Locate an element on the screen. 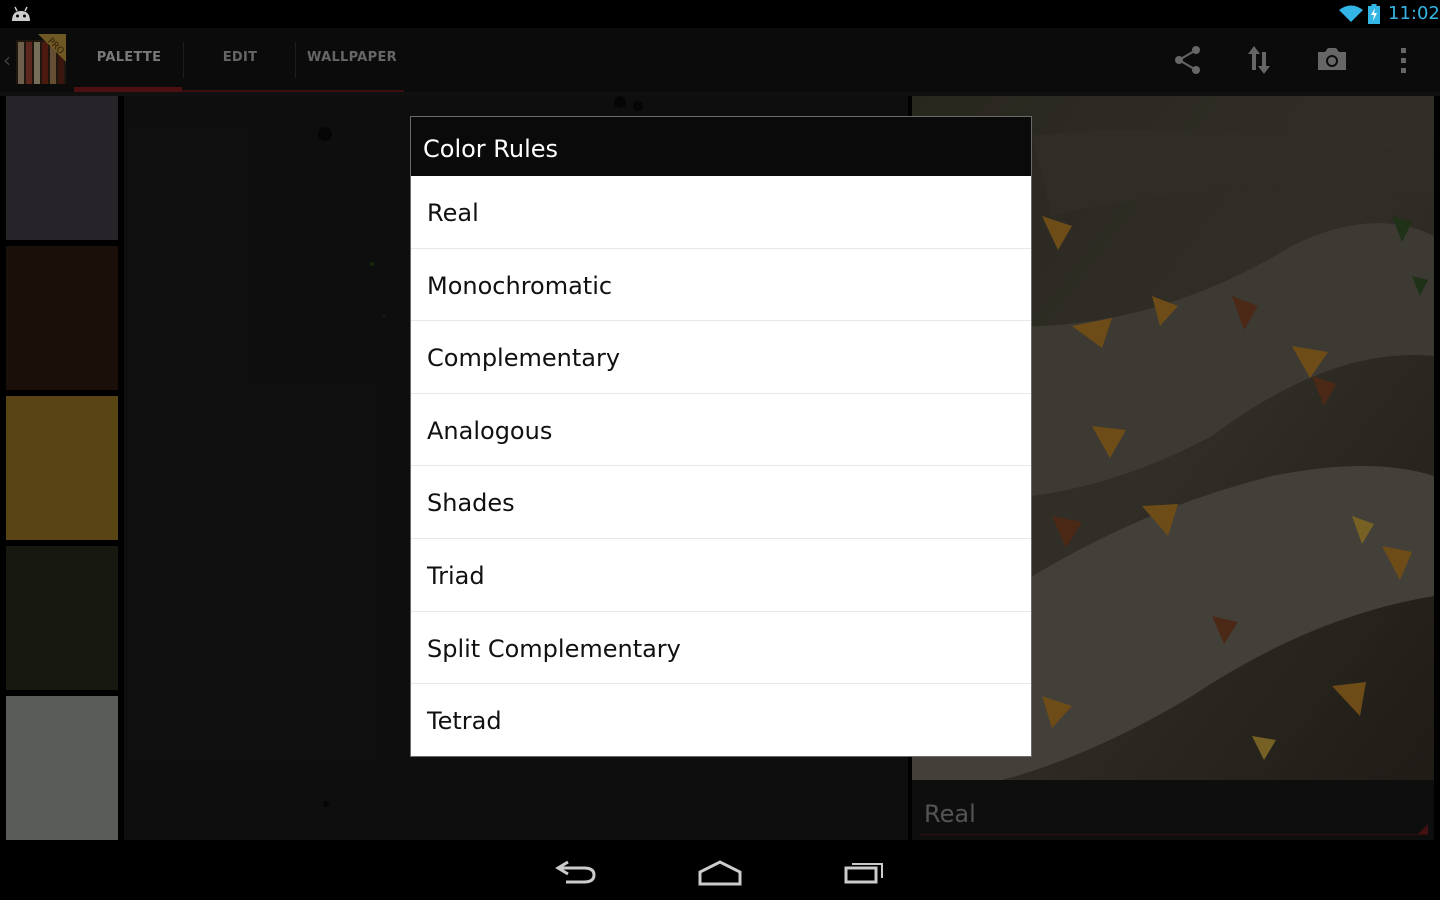 The image size is (1440, 900). recents-icon is located at coordinates (864, 870).